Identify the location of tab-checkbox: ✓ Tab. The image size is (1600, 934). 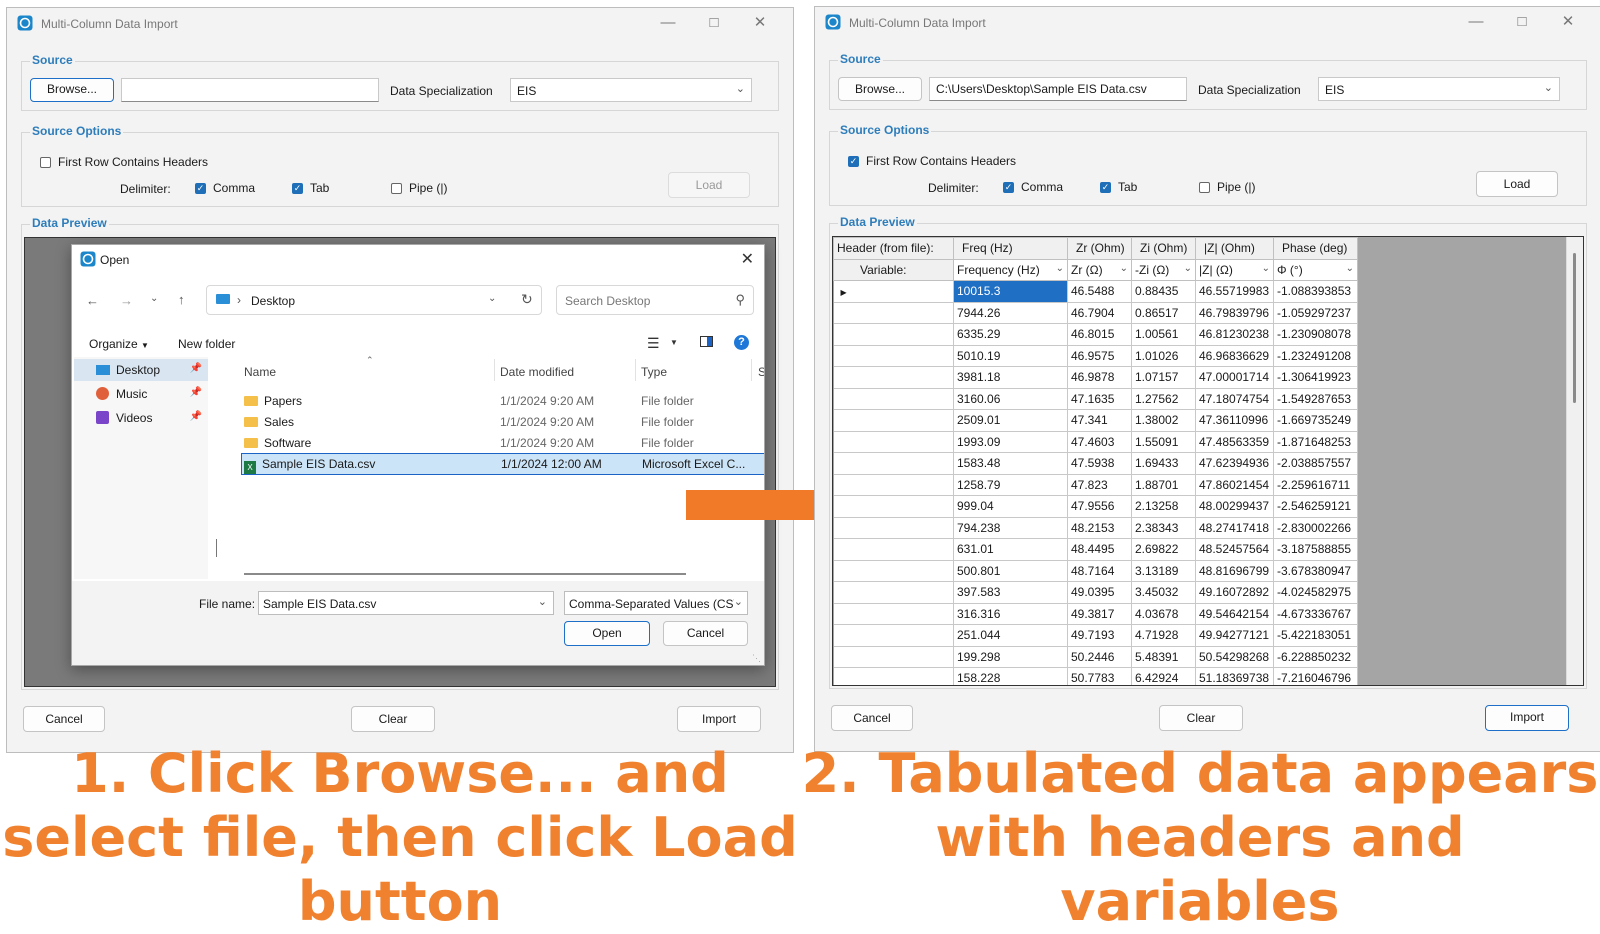
(310, 188).